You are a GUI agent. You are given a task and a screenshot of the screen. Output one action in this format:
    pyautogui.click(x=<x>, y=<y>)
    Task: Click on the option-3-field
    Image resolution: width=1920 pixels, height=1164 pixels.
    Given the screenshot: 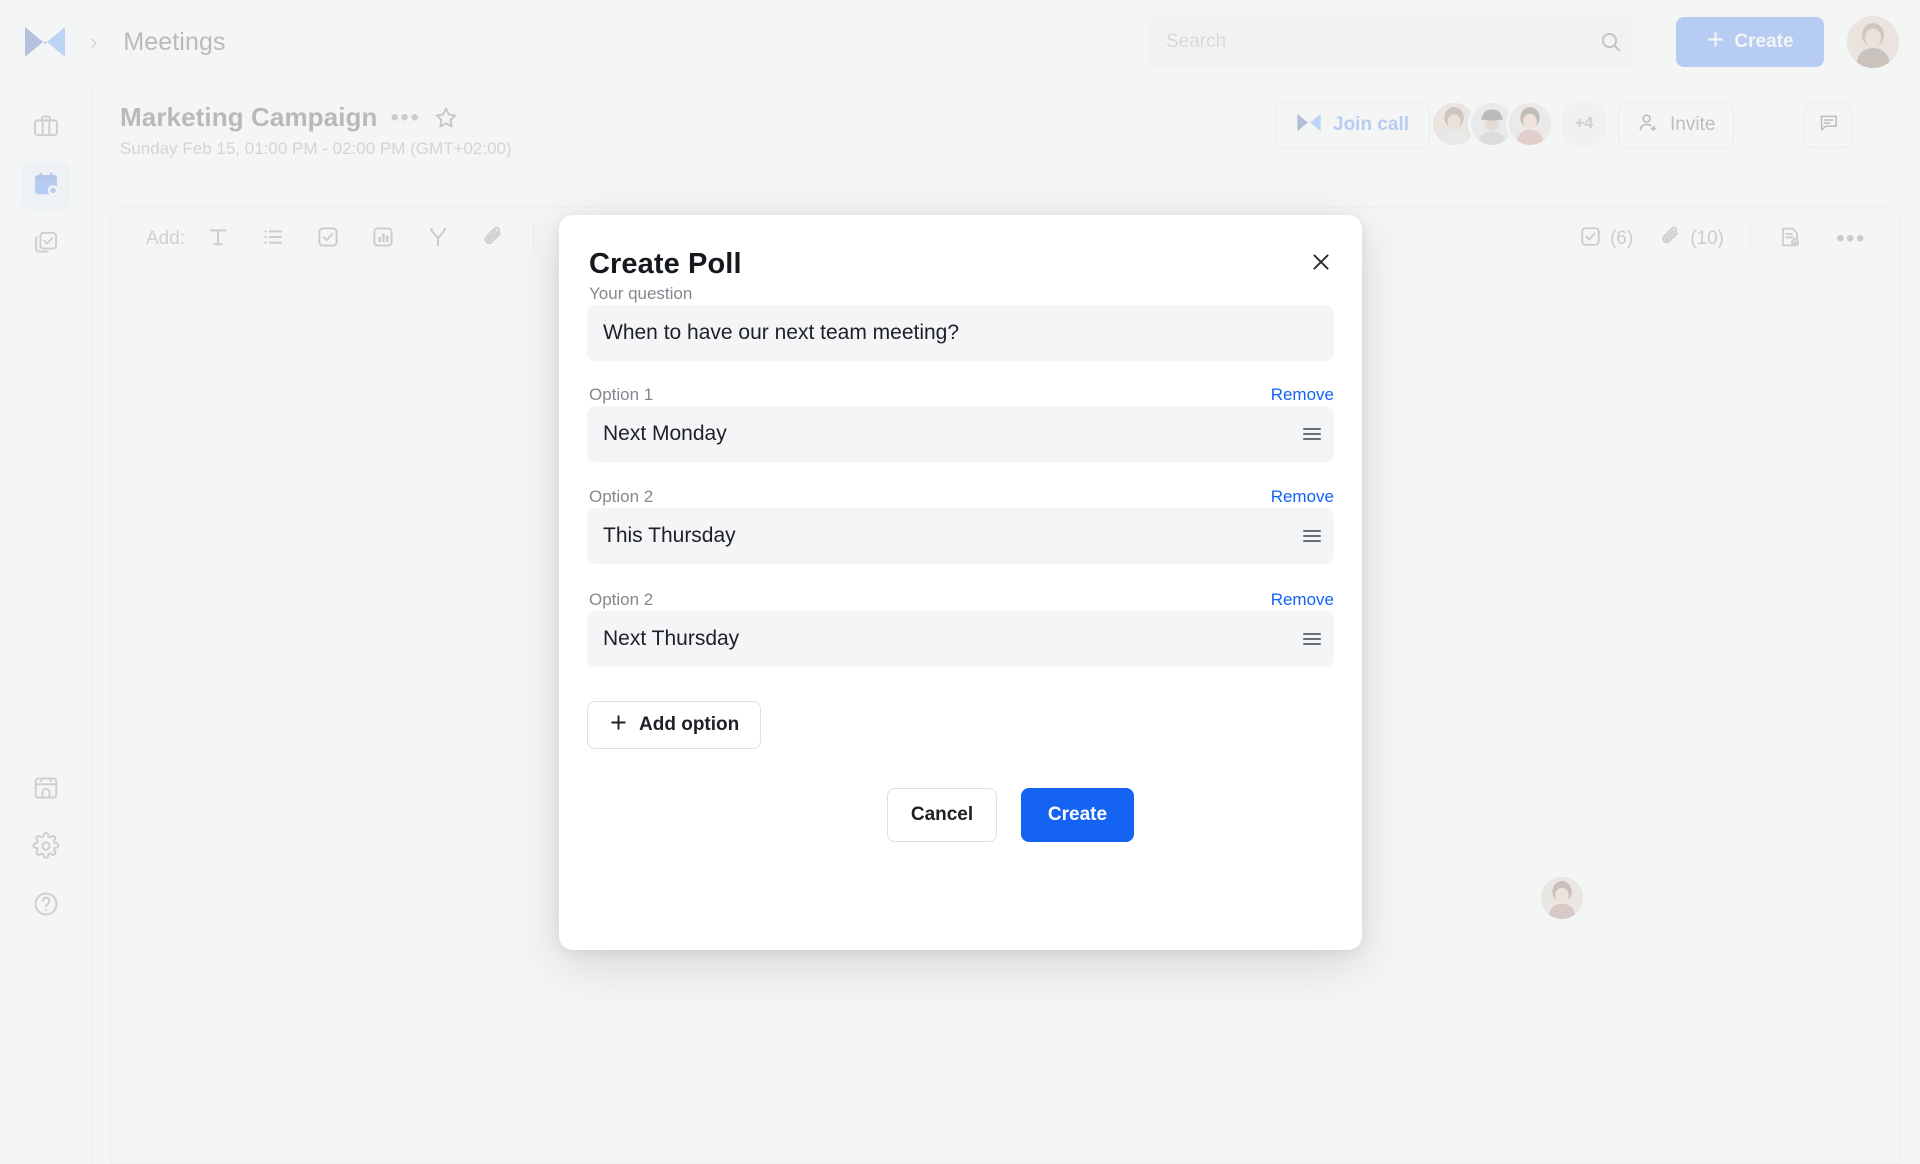 What is the action you would take?
    pyautogui.click(x=960, y=639)
    